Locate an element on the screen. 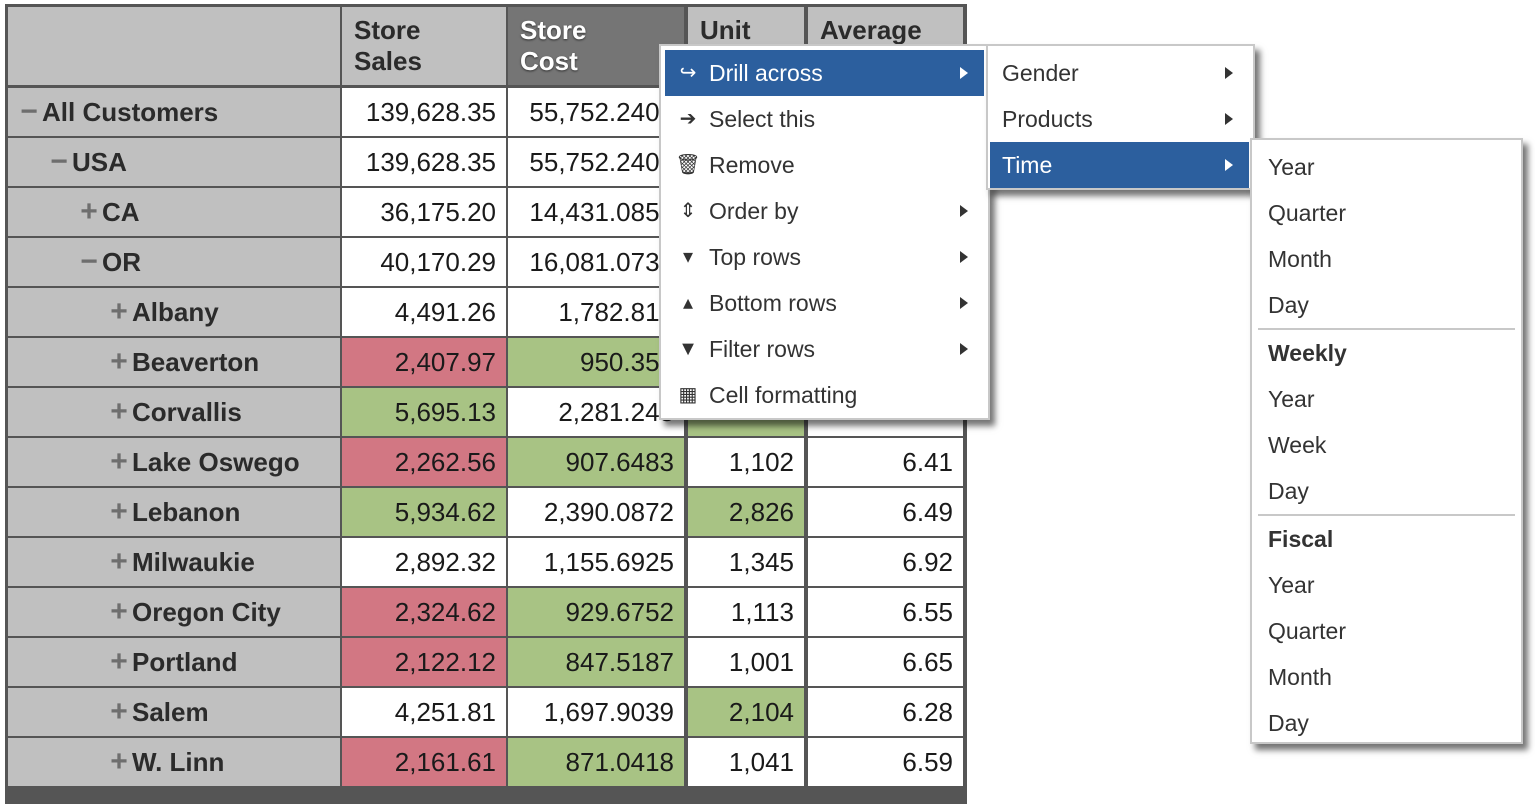 The width and height of the screenshot is (1535, 804). menu-item-drill-across: ↪ Drill across is located at coordinates (824, 73).